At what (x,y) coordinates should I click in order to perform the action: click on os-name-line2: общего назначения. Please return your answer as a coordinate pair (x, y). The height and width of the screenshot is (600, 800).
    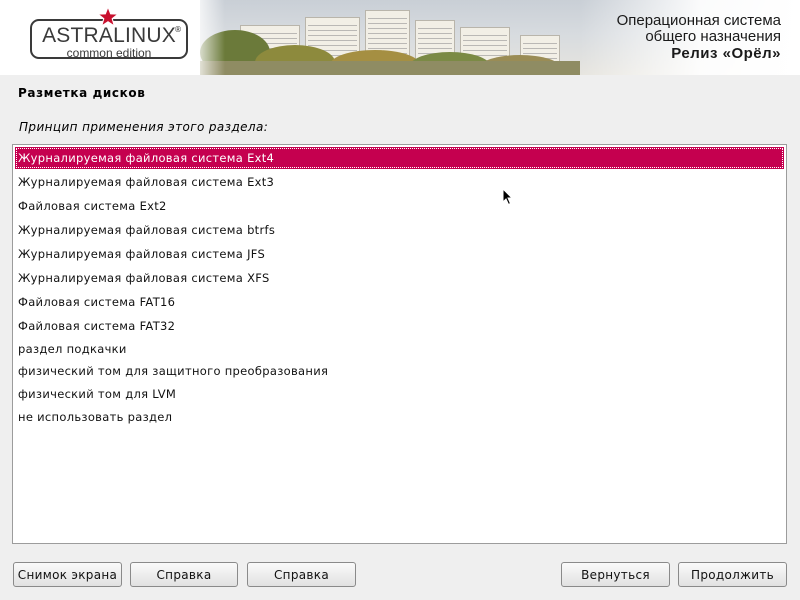
    Looking at the image, I should click on (713, 36).